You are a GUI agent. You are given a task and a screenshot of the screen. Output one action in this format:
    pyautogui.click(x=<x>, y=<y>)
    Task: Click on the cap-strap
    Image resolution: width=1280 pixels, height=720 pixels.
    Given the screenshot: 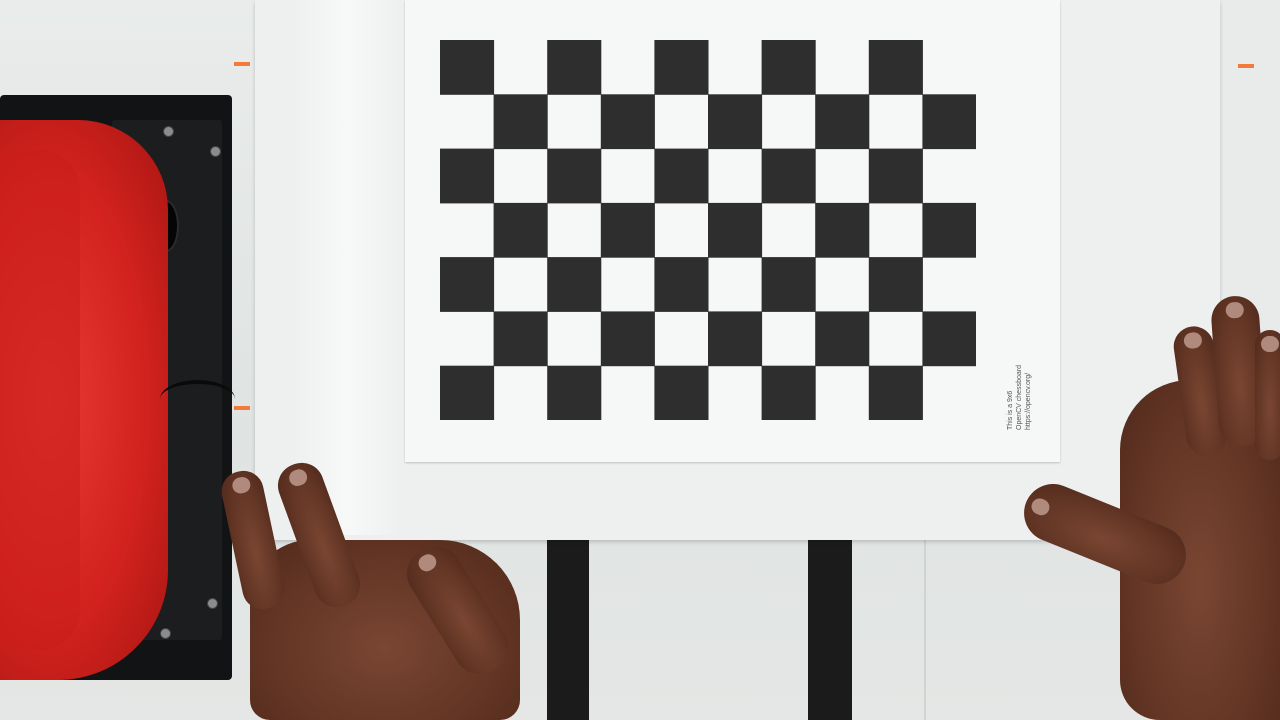 What is the action you would take?
    pyautogui.click(x=197, y=399)
    